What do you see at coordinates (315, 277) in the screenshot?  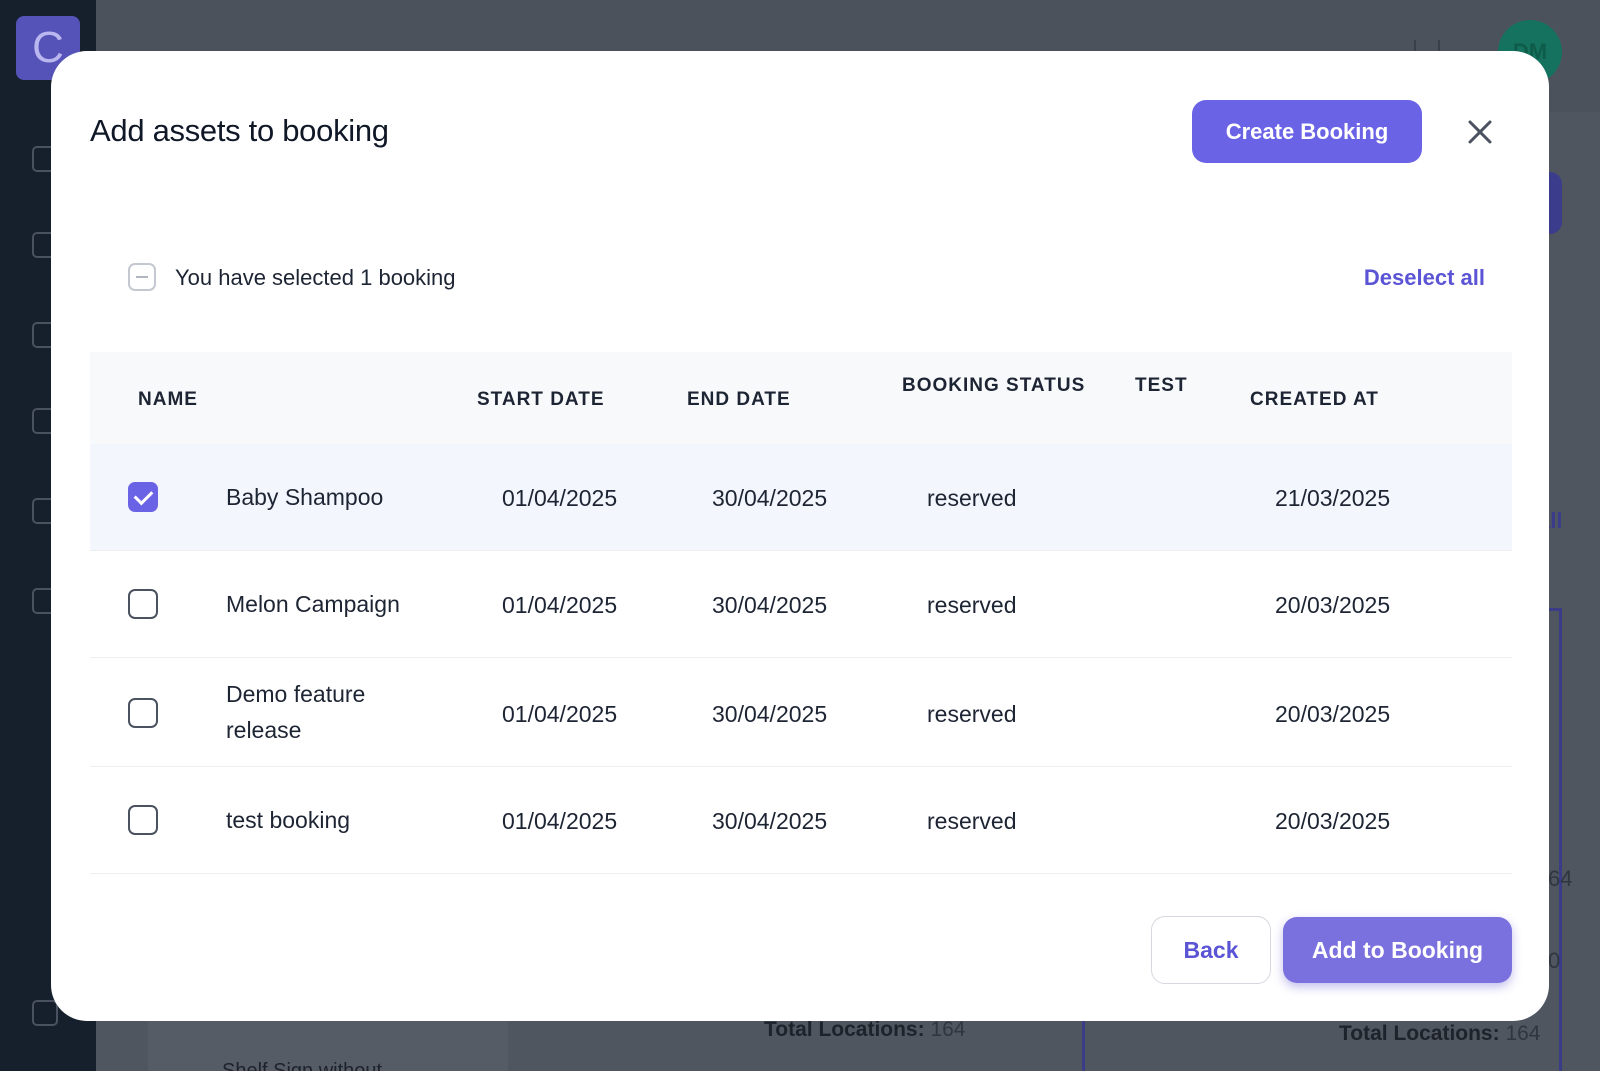 I see `selection-count-text: You have selected 1 booking` at bounding box center [315, 277].